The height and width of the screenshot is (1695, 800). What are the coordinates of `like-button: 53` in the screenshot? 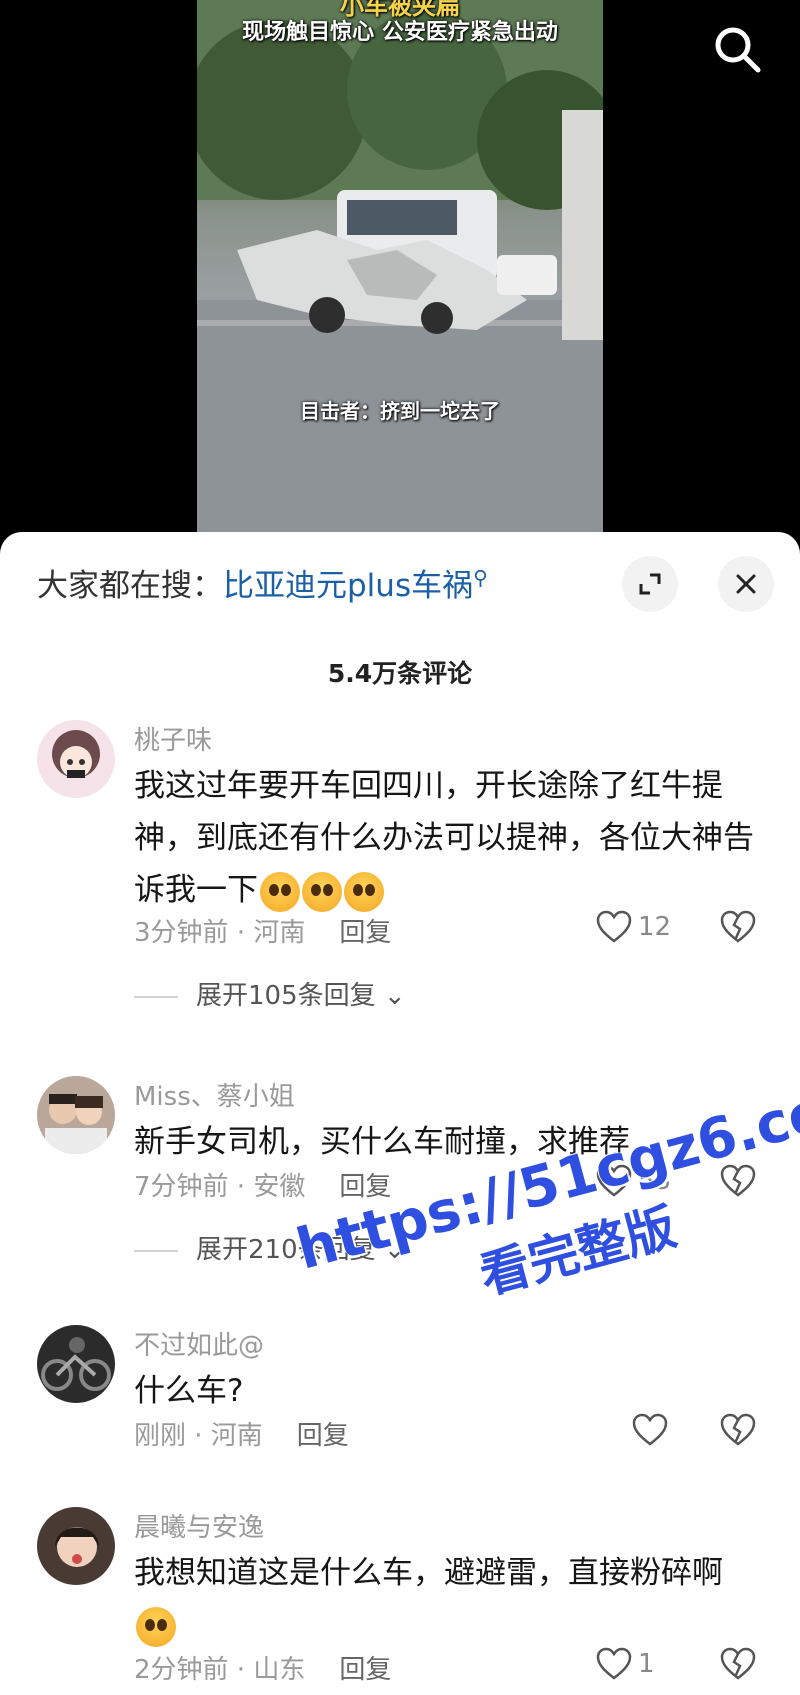 It's located at (633, 1184).